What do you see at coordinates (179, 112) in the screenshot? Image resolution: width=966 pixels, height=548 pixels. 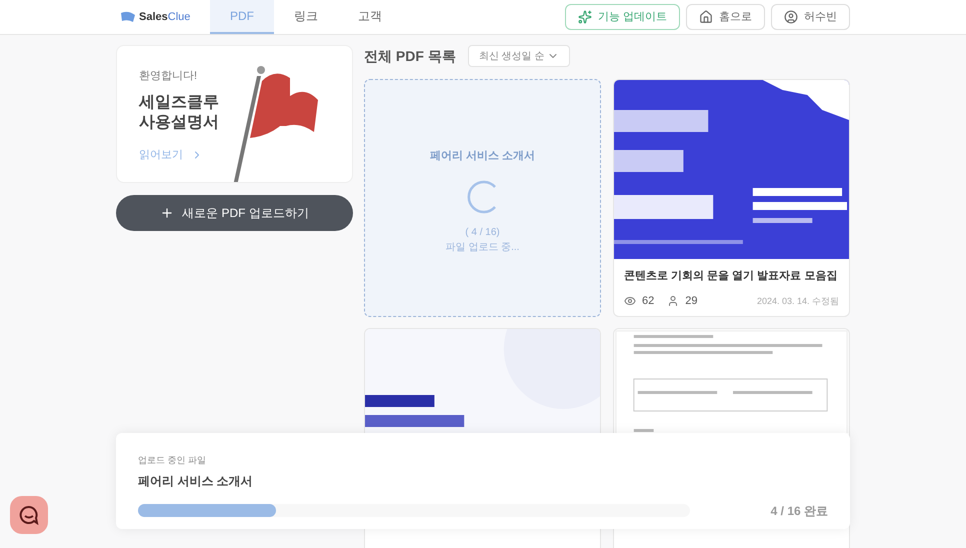 I see `guide-title: 세일즈클루 사용설명서` at bounding box center [179, 112].